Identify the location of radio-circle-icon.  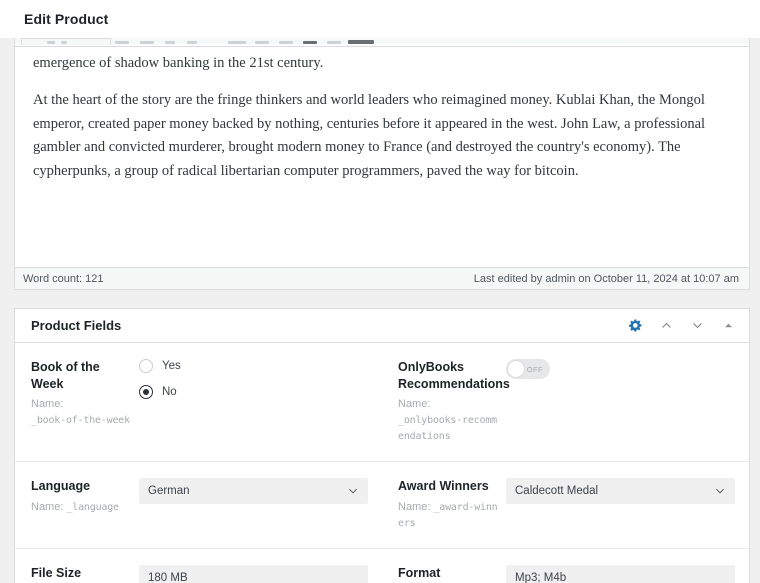
(146, 366).